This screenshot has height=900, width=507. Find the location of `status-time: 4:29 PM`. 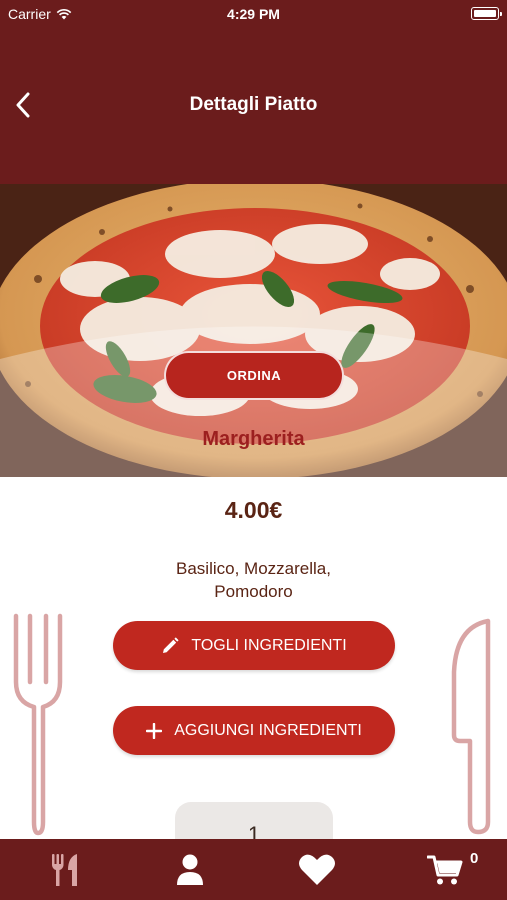

status-time: 4:29 PM is located at coordinates (253, 14).